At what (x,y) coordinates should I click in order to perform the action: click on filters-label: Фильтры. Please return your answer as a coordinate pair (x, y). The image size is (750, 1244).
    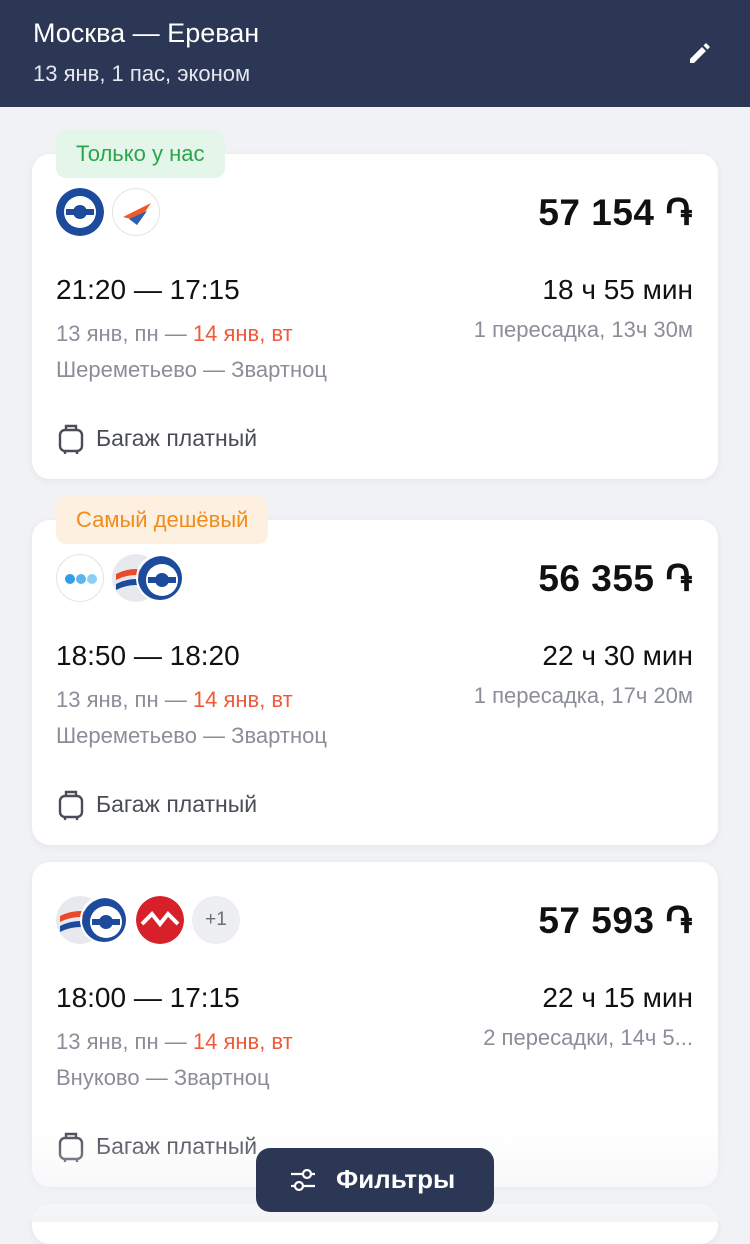
    Looking at the image, I should click on (396, 1179).